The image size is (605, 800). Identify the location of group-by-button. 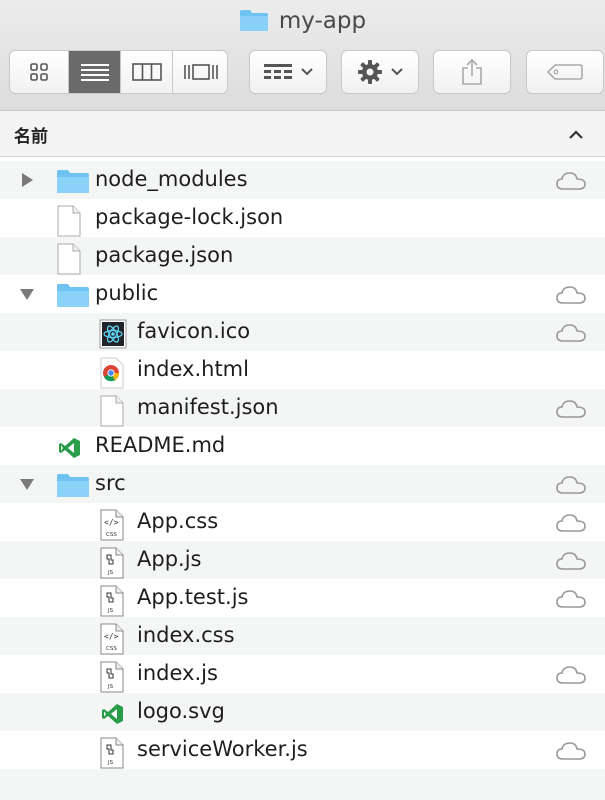
(288, 72).